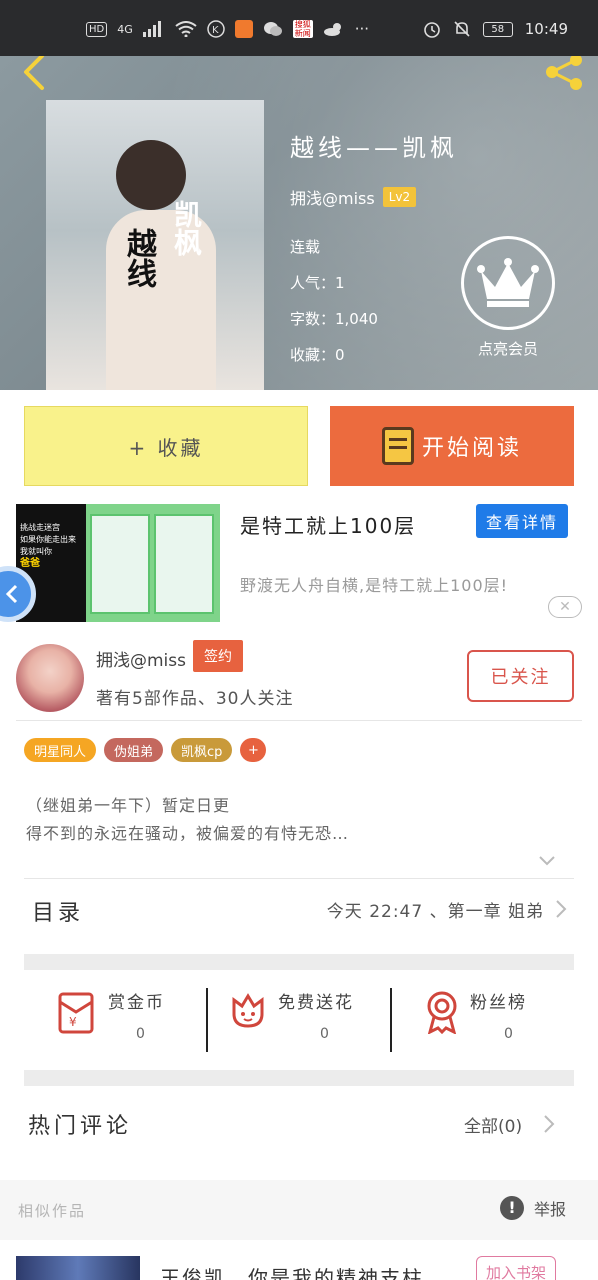 Image resolution: width=598 pixels, height=1280 pixels. I want to click on tag-kaifeng-cp: 凯枫cp, so click(202, 750).